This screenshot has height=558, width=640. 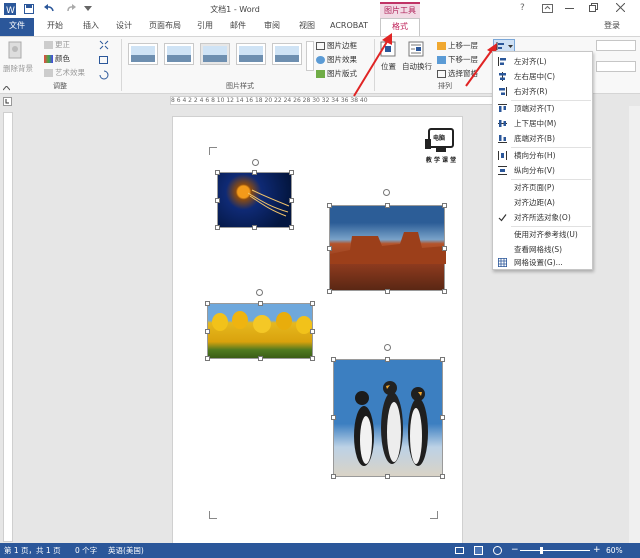 I want to click on web-layout-icon, so click(x=497, y=550).